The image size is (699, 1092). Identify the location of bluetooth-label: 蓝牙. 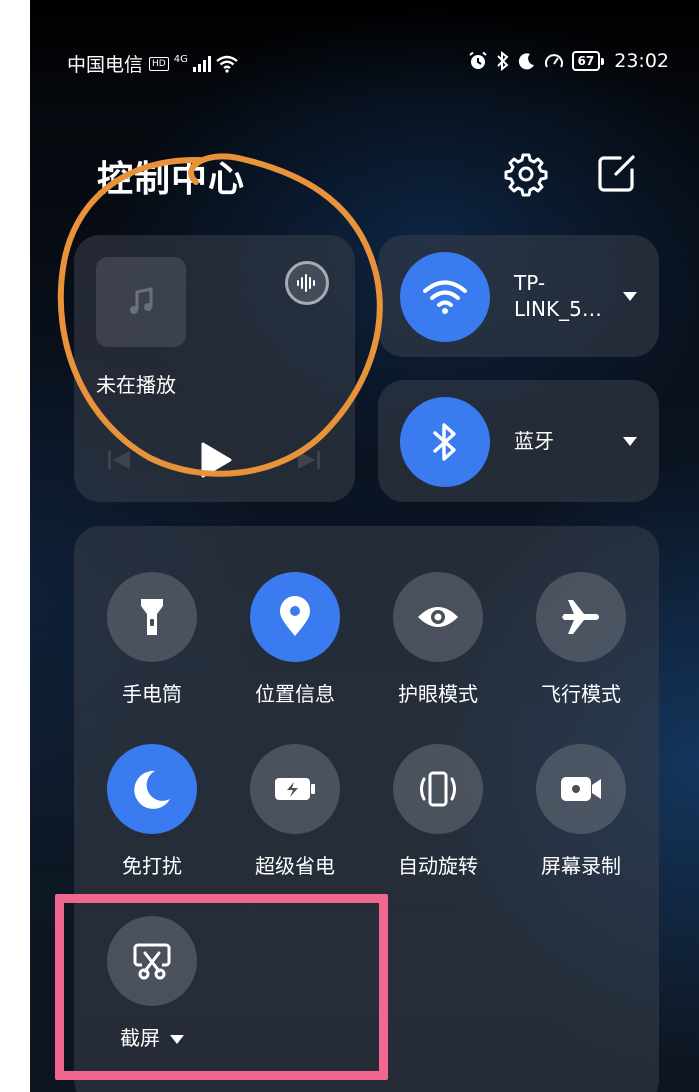
(534, 441).